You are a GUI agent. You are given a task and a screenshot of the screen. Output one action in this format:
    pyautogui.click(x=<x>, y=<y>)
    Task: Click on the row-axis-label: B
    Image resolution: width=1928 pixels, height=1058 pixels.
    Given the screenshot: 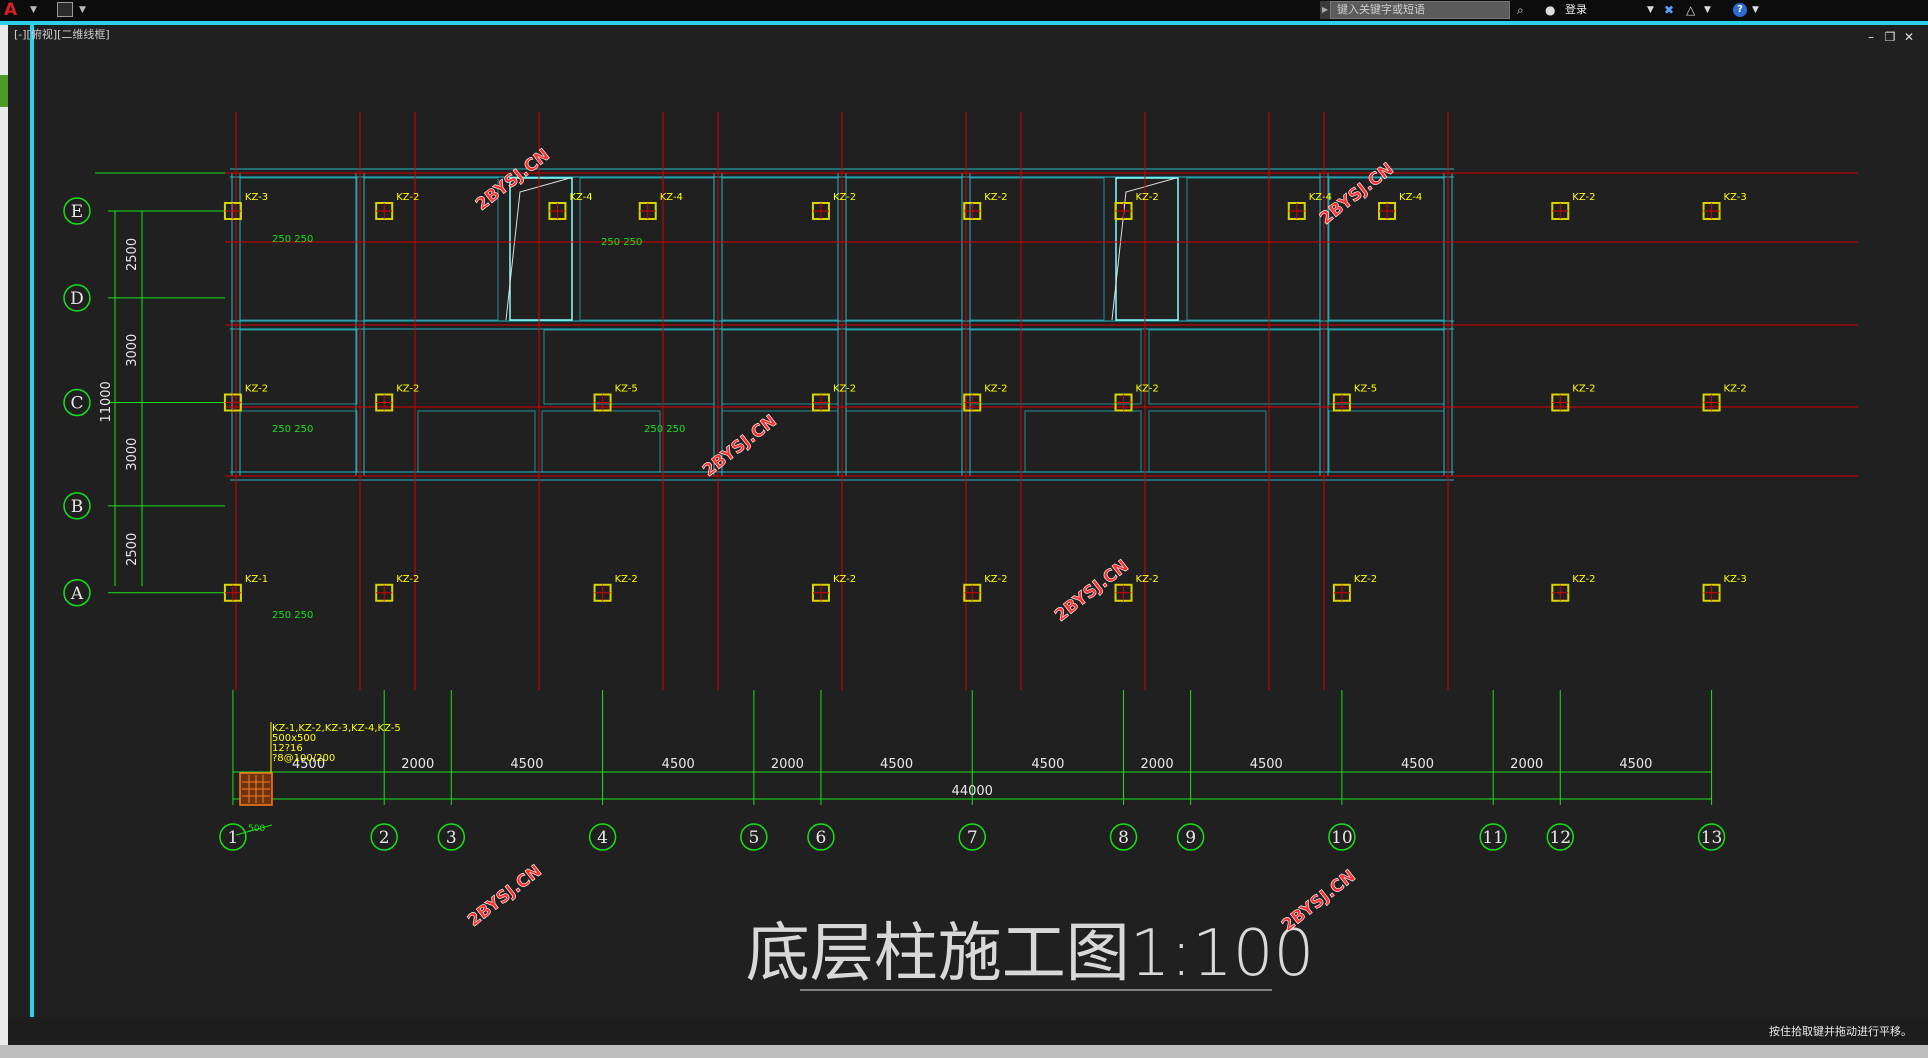 What is the action you would take?
    pyautogui.click(x=77, y=507)
    